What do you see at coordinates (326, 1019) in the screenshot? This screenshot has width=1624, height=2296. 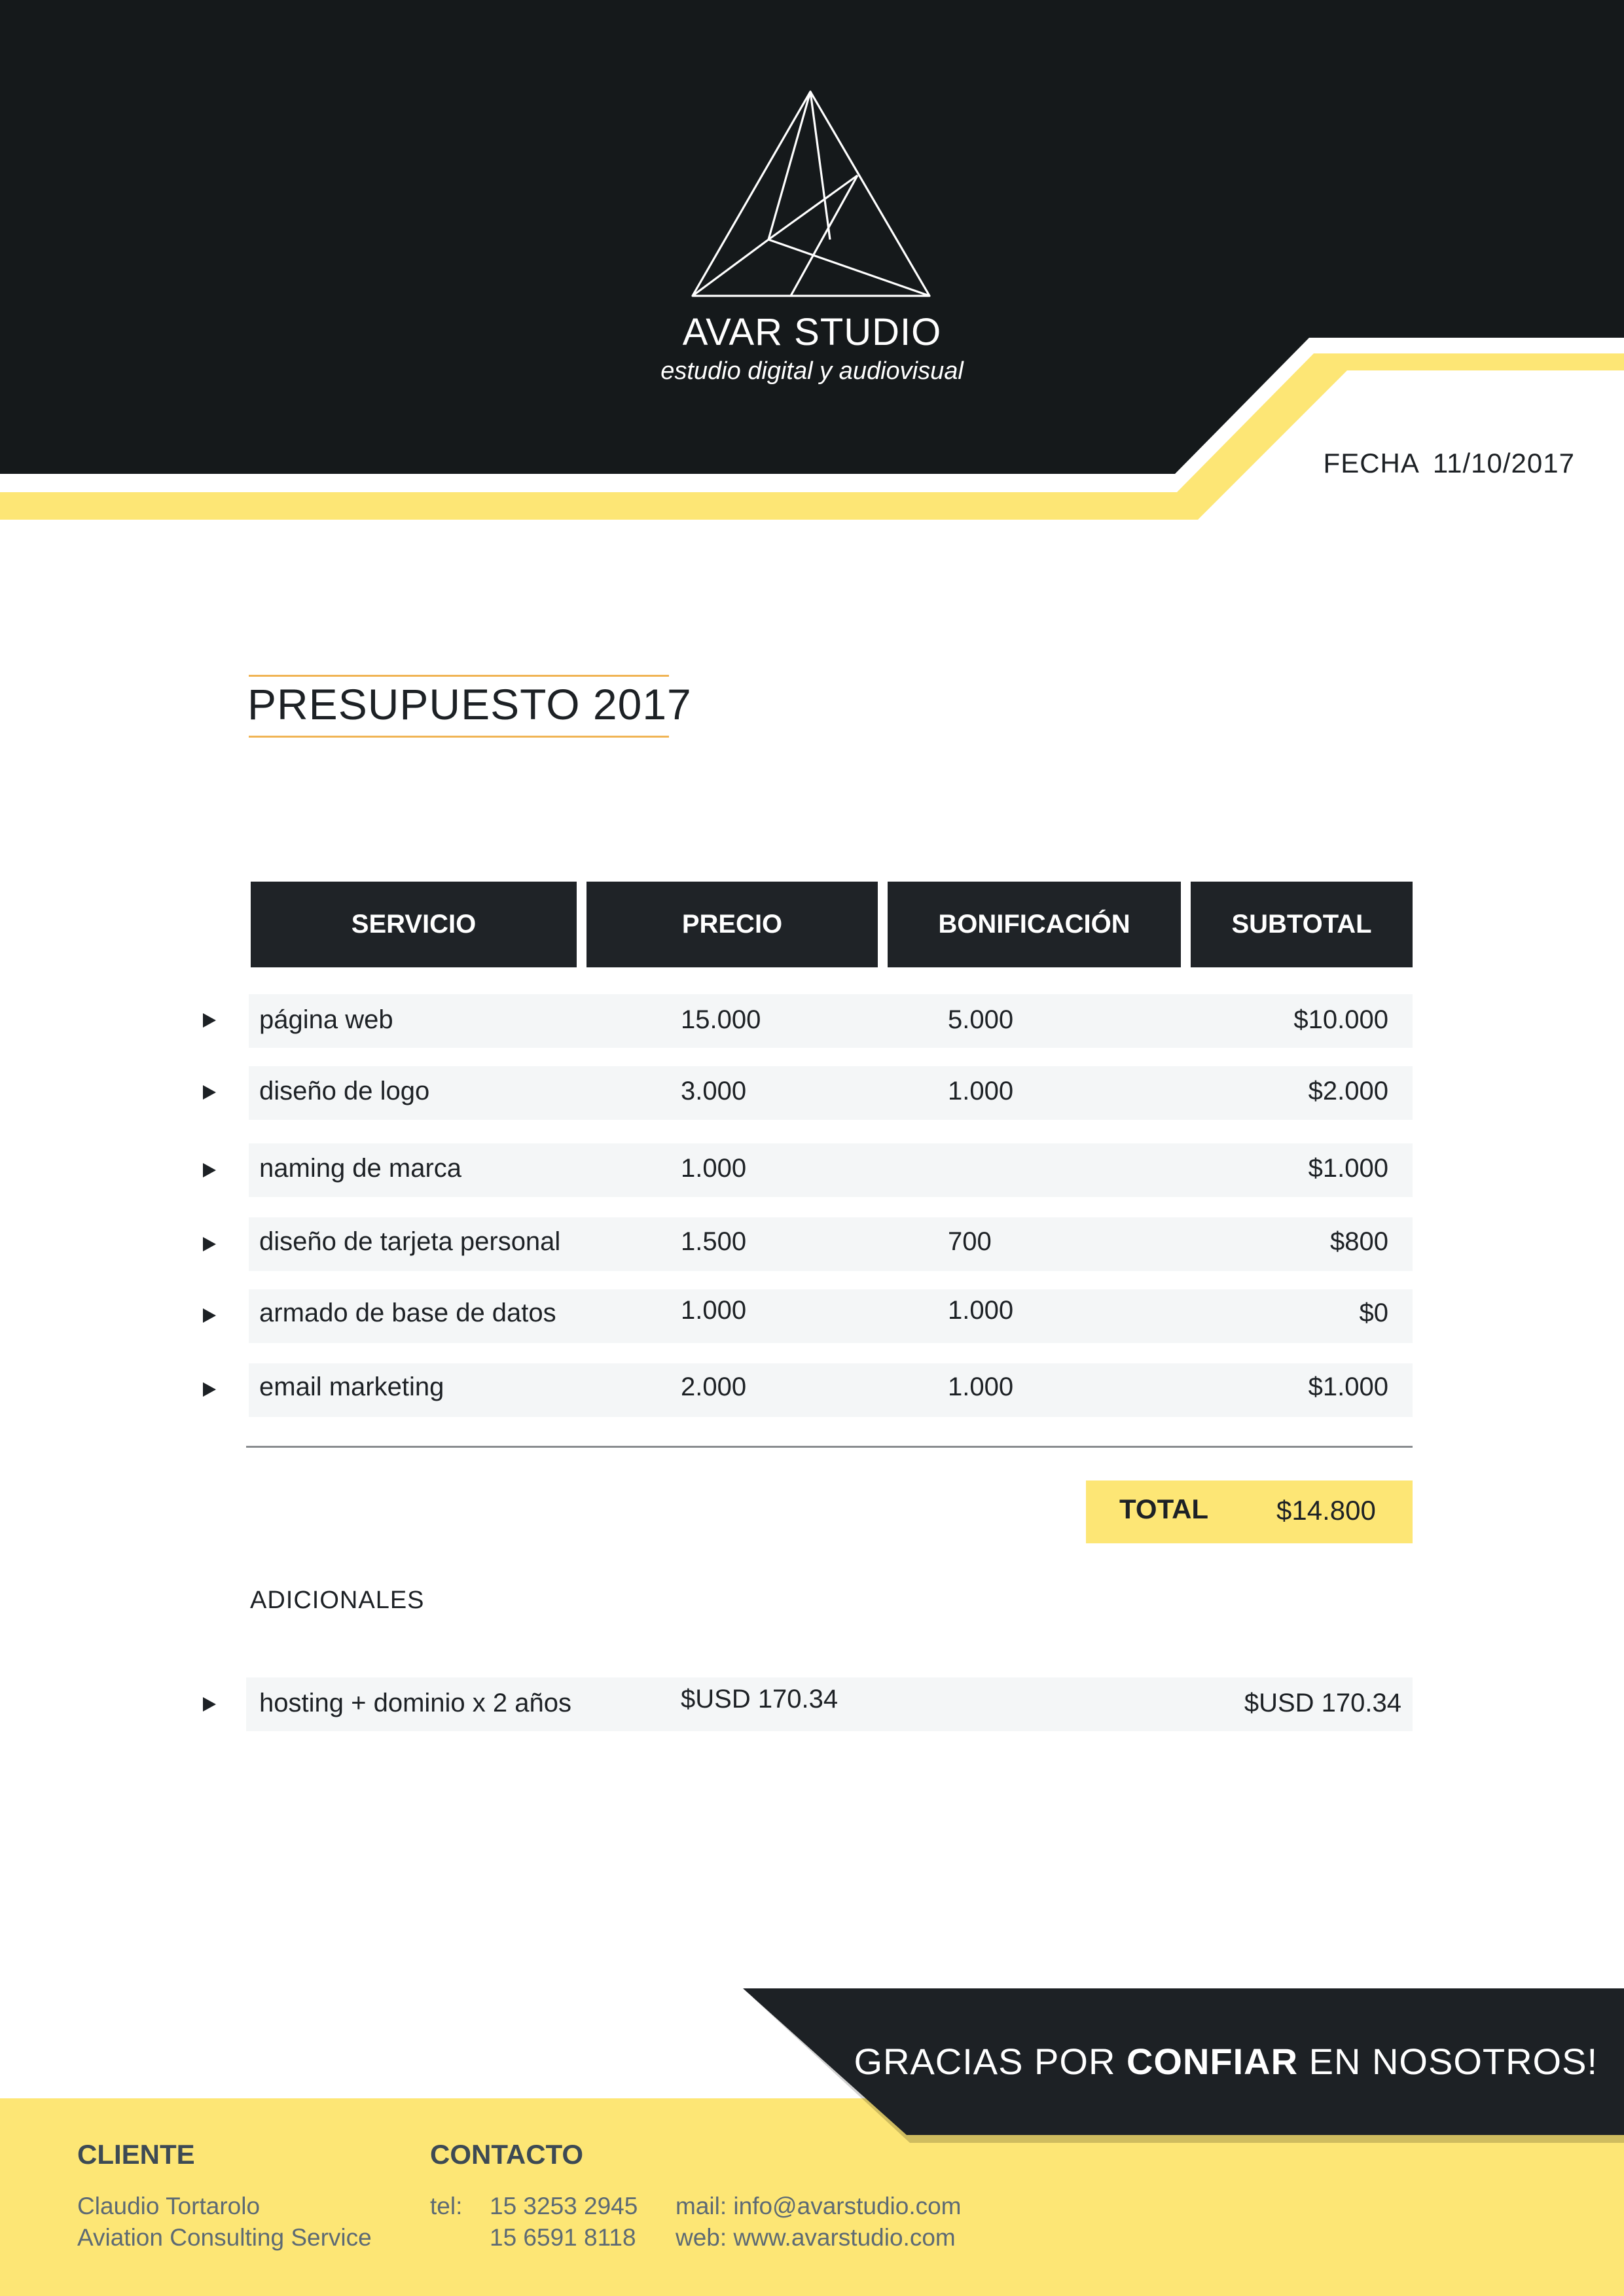 I see `cell-servicio: página web` at bounding box center [326, 1019].